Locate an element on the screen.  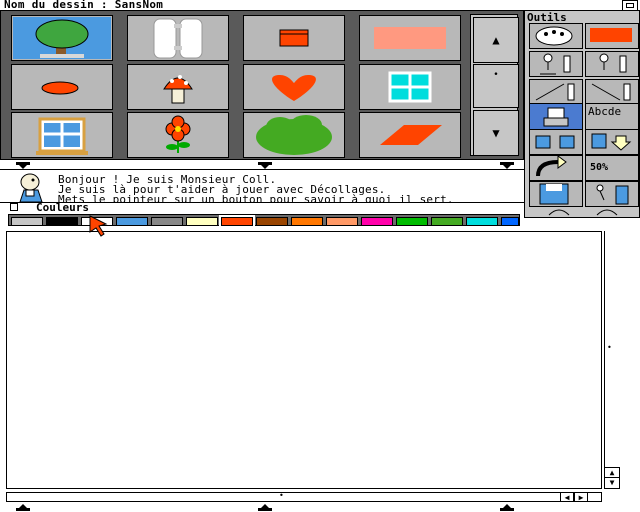
select-tool-button is located at coordinates (556, 64).